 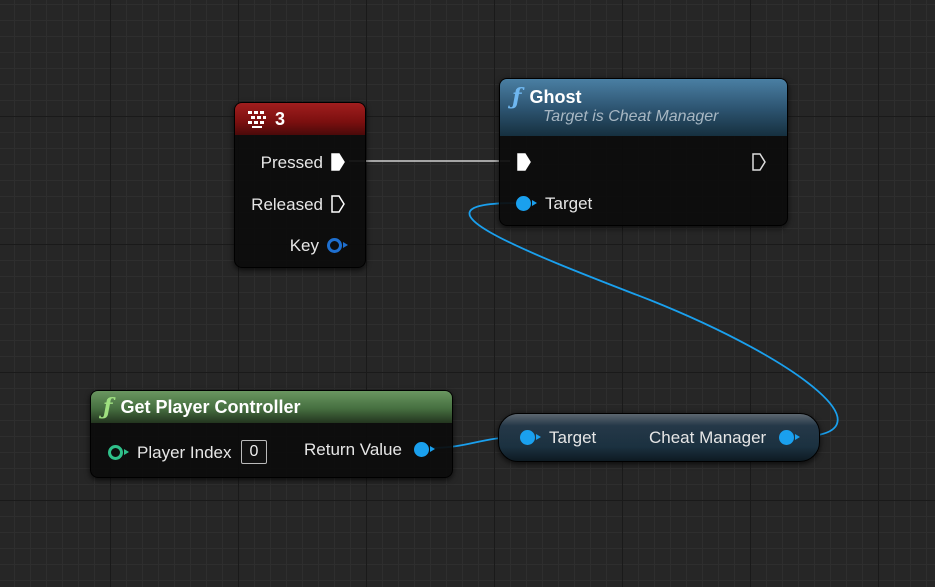 I want to click on player-index-pin, so click(x=118, y=452).